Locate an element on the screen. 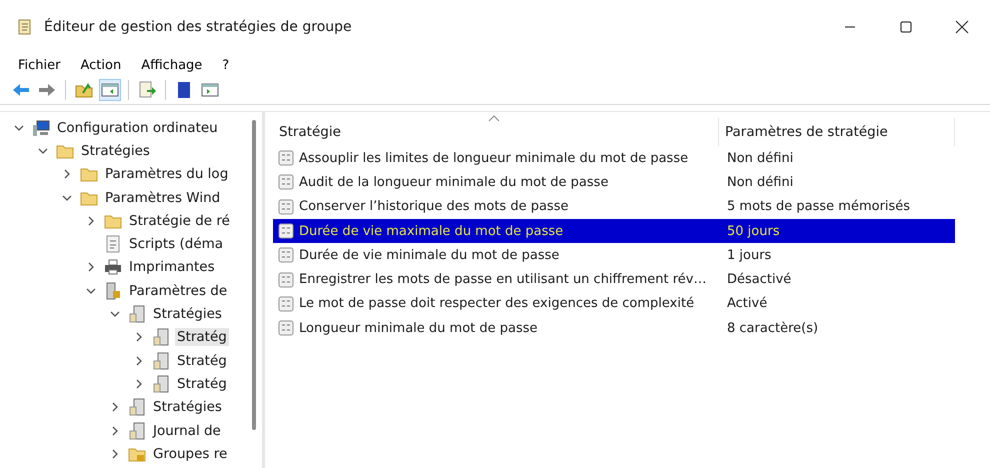  tree-item: Paramètres Wind is located at coordinates (162, 197).